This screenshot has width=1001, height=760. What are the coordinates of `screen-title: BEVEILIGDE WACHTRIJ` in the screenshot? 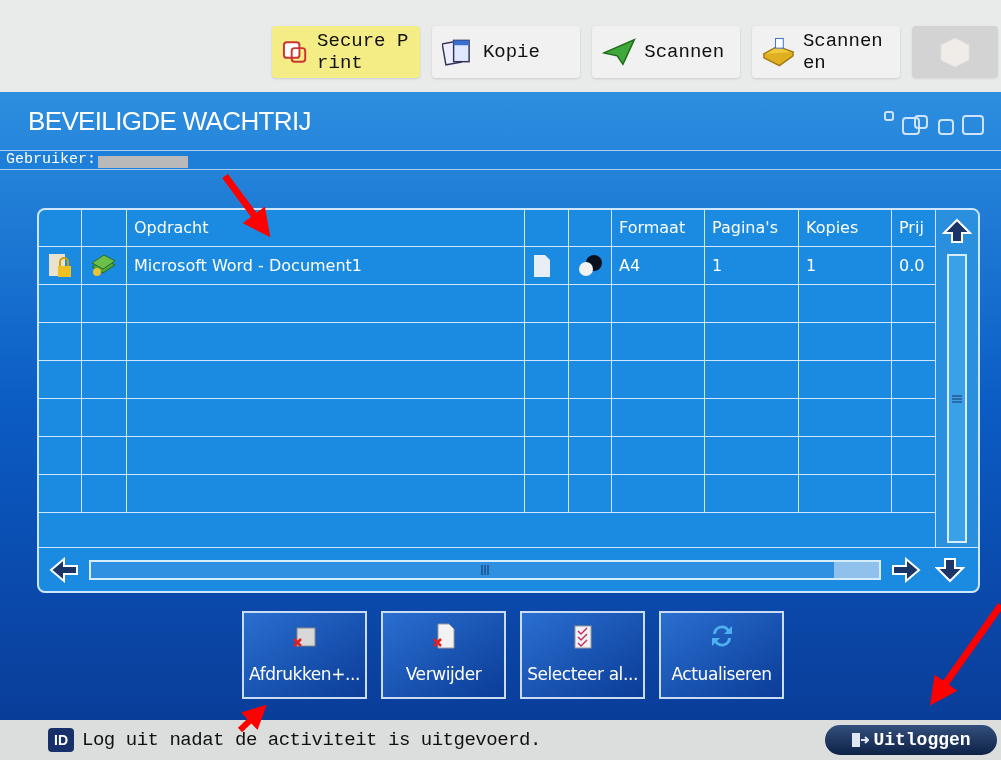 It's located at (169, 121).